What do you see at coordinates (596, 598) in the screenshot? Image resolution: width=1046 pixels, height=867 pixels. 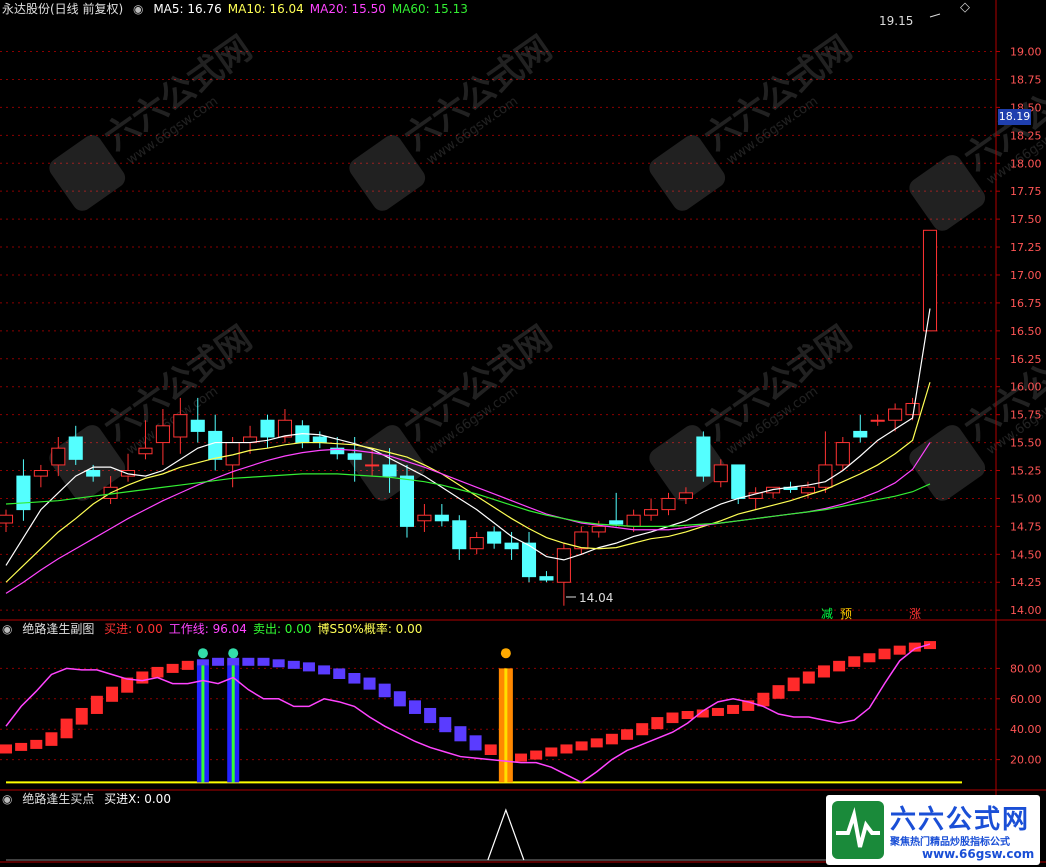 I see `low-price-label: 14.04` at bounding box center [596, 598].